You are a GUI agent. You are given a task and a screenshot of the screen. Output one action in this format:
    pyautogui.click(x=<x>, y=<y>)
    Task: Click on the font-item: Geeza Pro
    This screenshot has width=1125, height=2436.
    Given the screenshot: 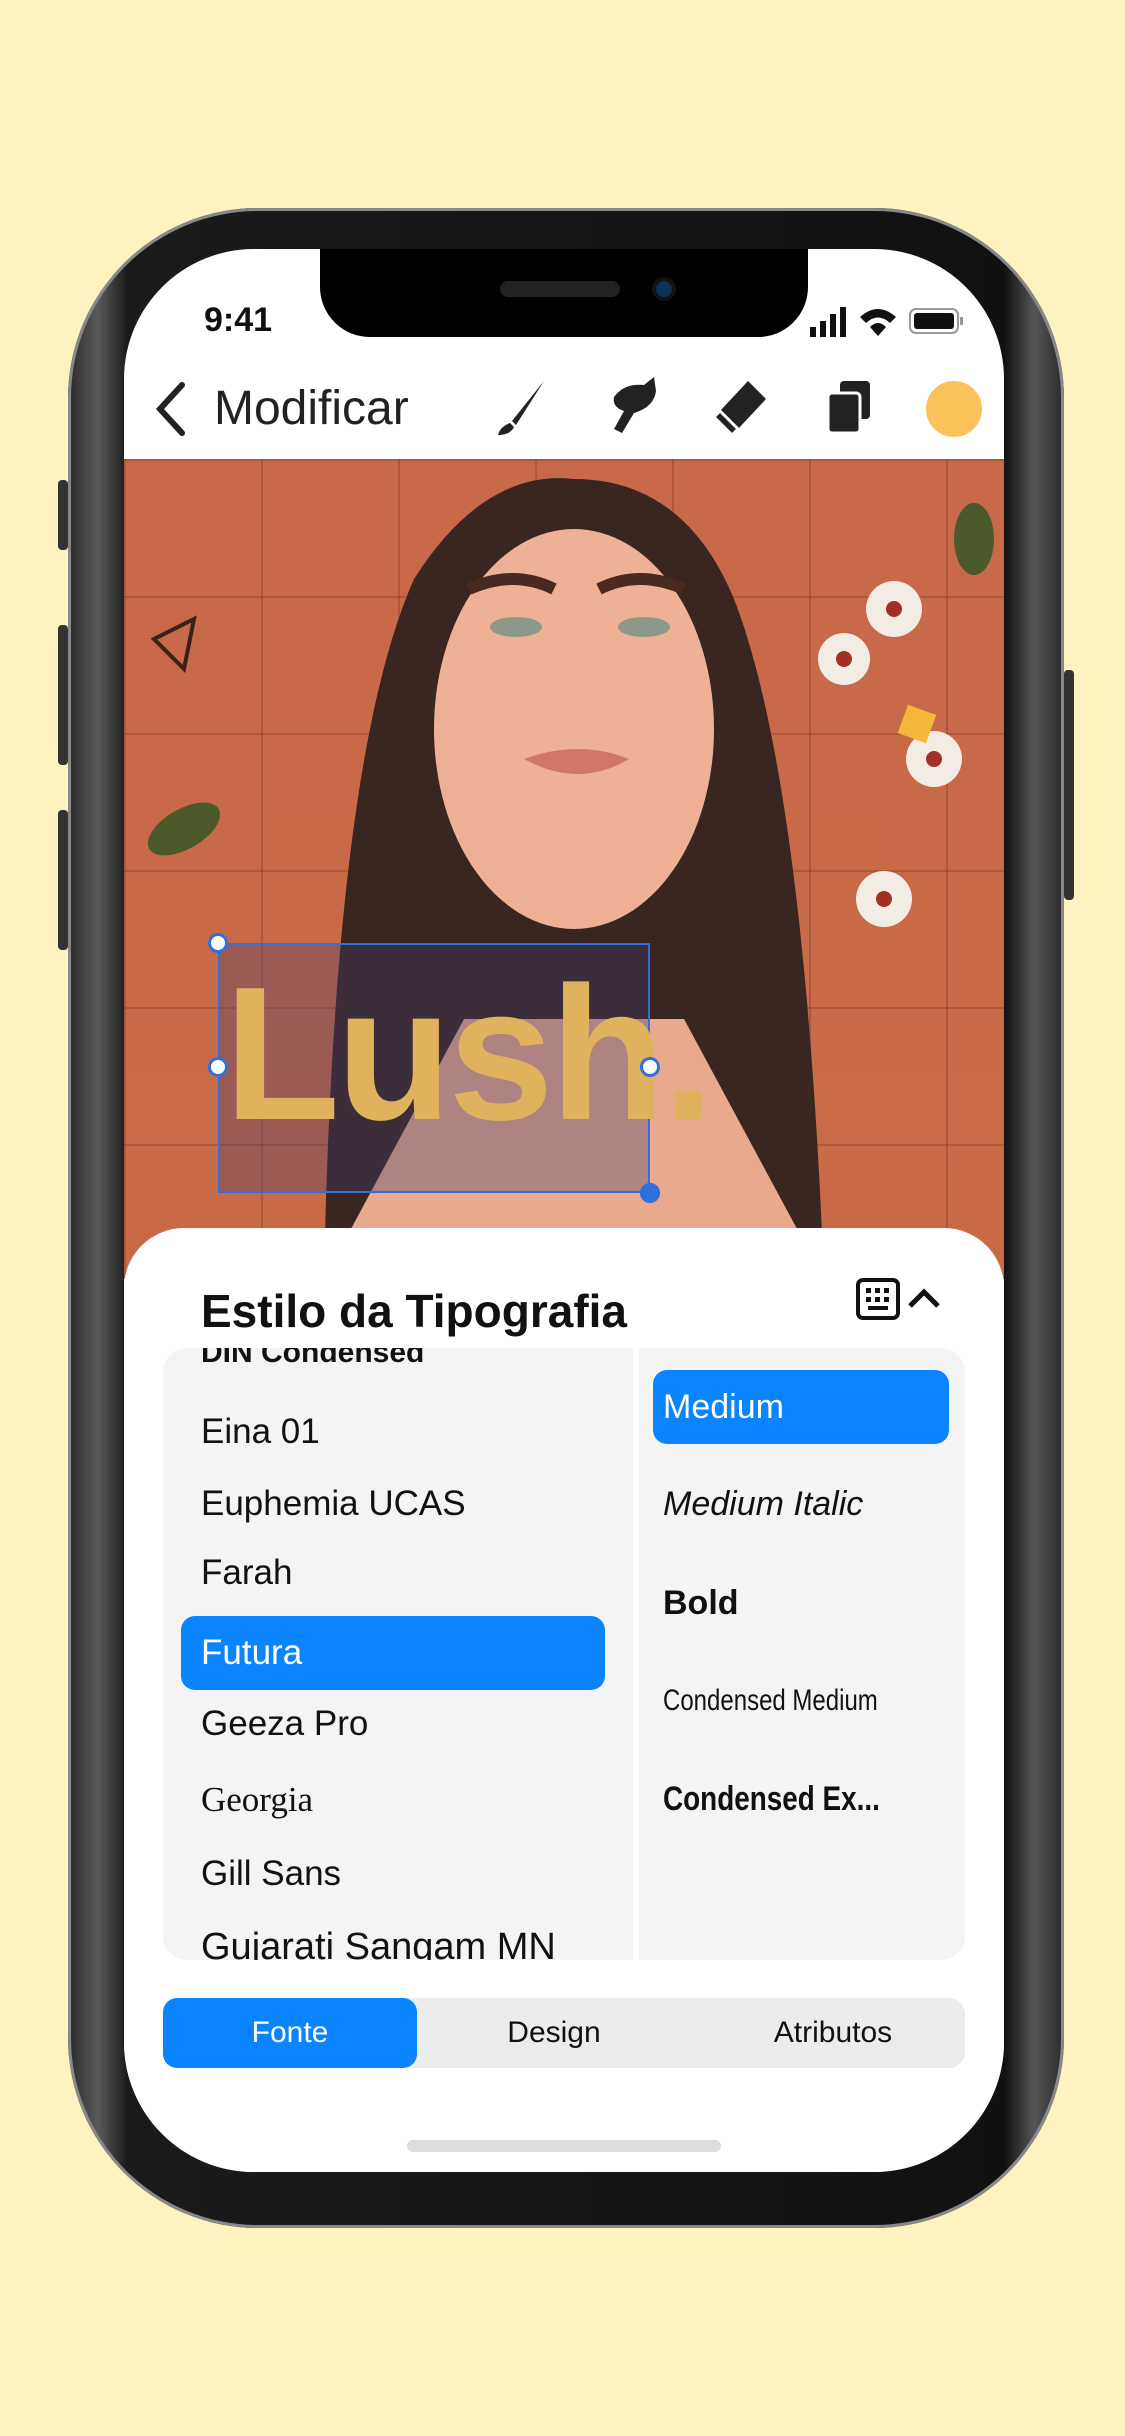 What is the action you would take?
    pyautogui.click(x=284, y=1724)
    